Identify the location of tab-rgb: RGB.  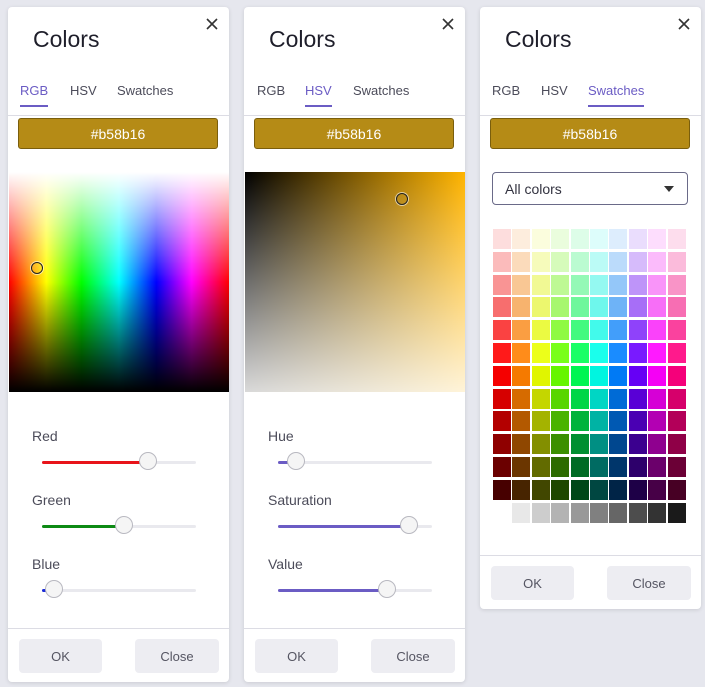
(271, 94).